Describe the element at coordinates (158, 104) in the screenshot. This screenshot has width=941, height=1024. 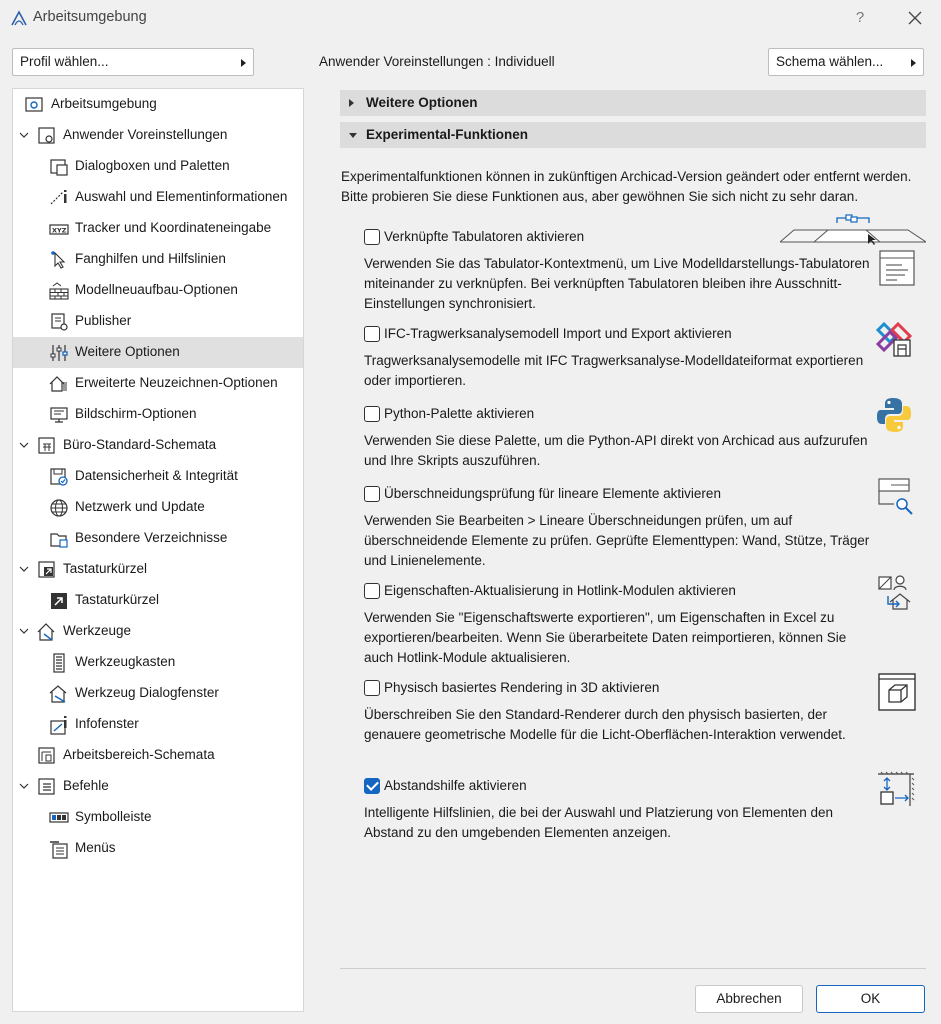
I see `tree-item-arbeitsumgebung: Arbeitsumgebung` at that location.